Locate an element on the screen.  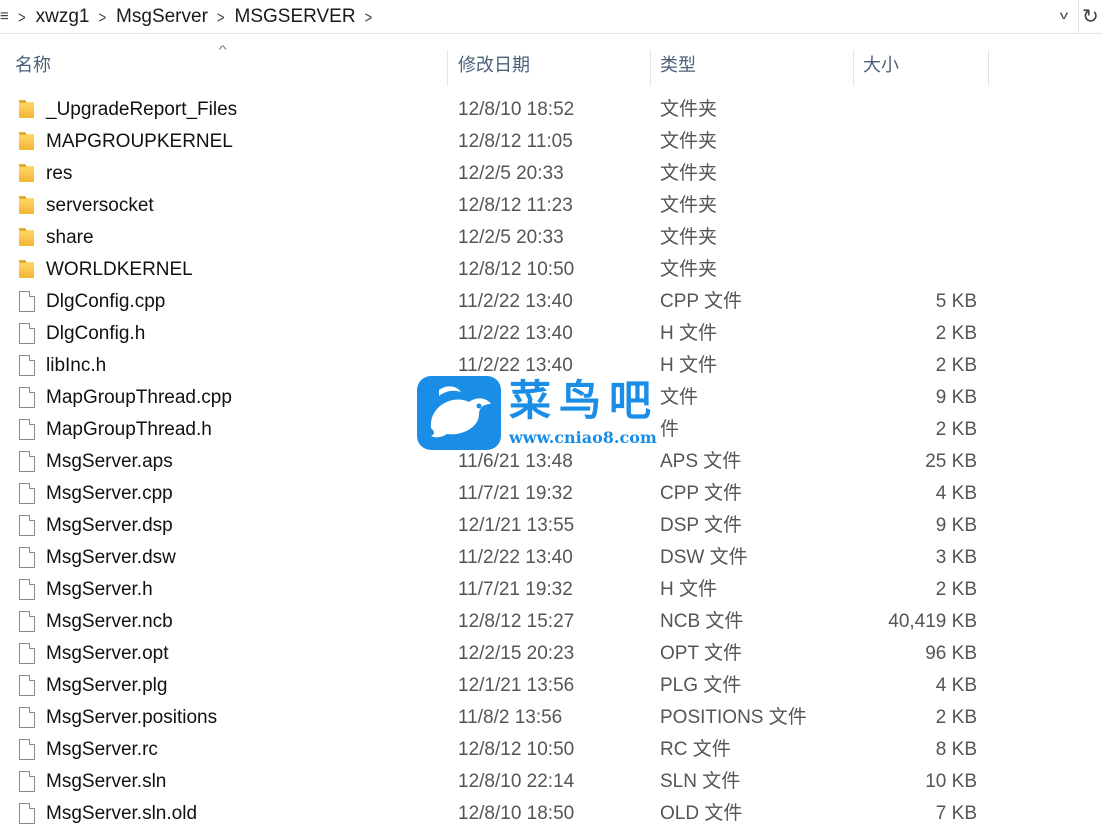
file-size: 40,419 KB is located at coordinates (932, 621).